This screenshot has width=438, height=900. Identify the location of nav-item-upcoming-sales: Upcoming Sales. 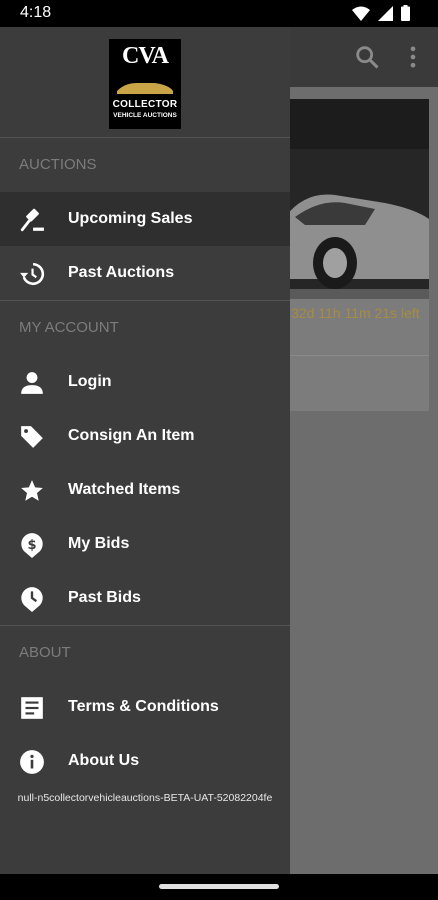
(145, 219).